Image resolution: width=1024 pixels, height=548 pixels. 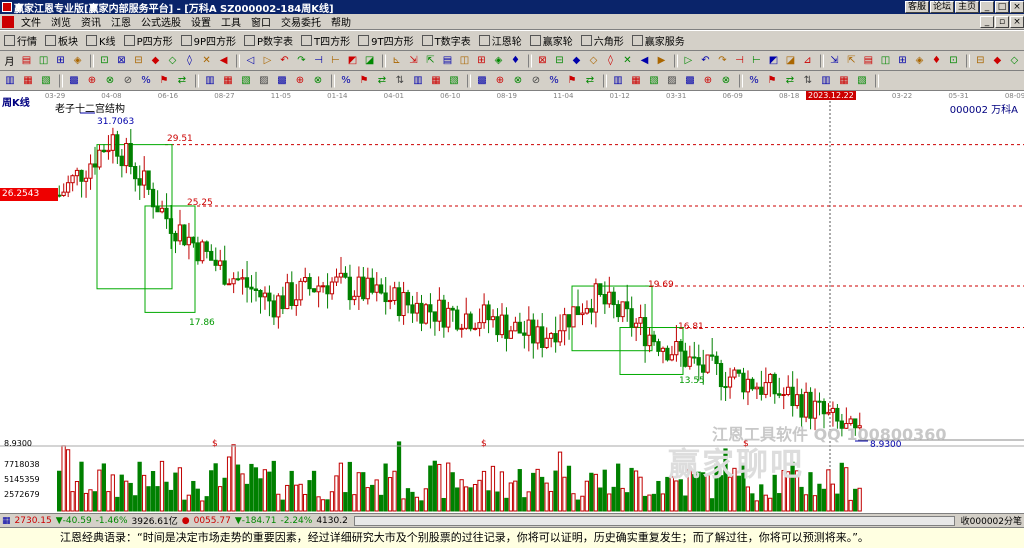 I want to click on homepage-button: 主页, so click(x=966, y=7).